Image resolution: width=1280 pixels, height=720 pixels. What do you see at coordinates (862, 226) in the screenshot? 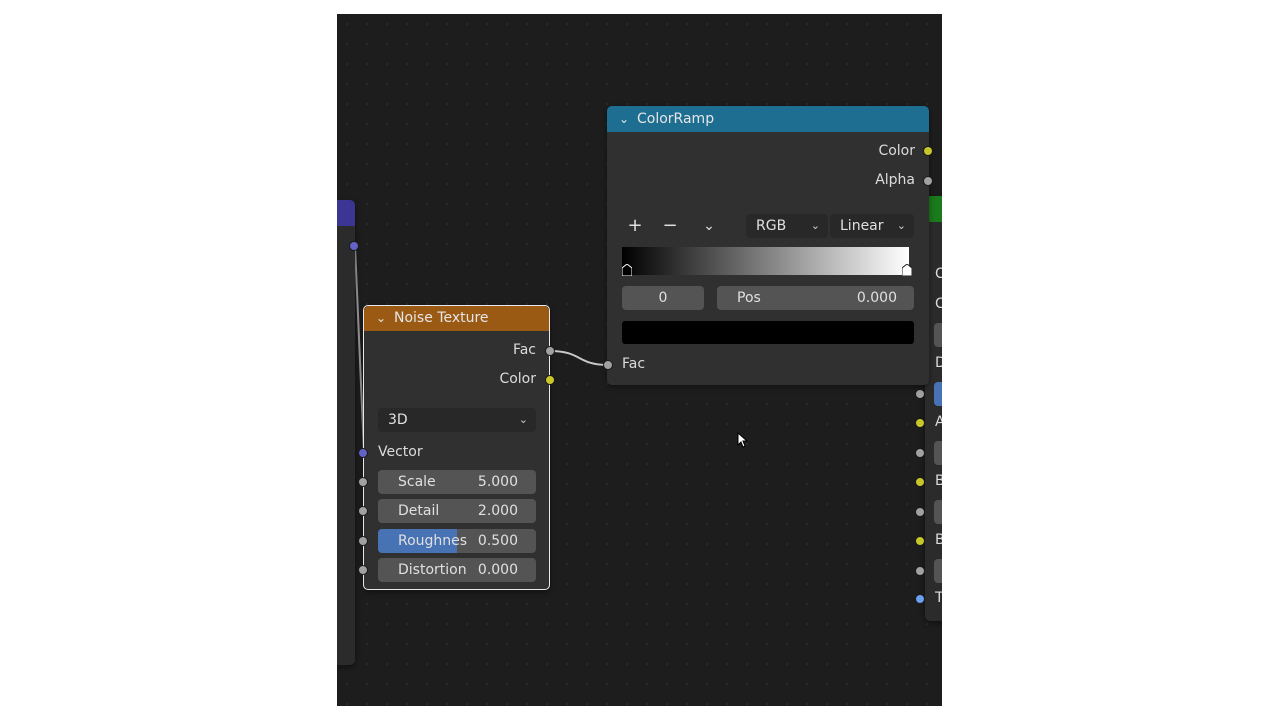
I see `interpolation-value: Linear` at bounding box center [862, 226].